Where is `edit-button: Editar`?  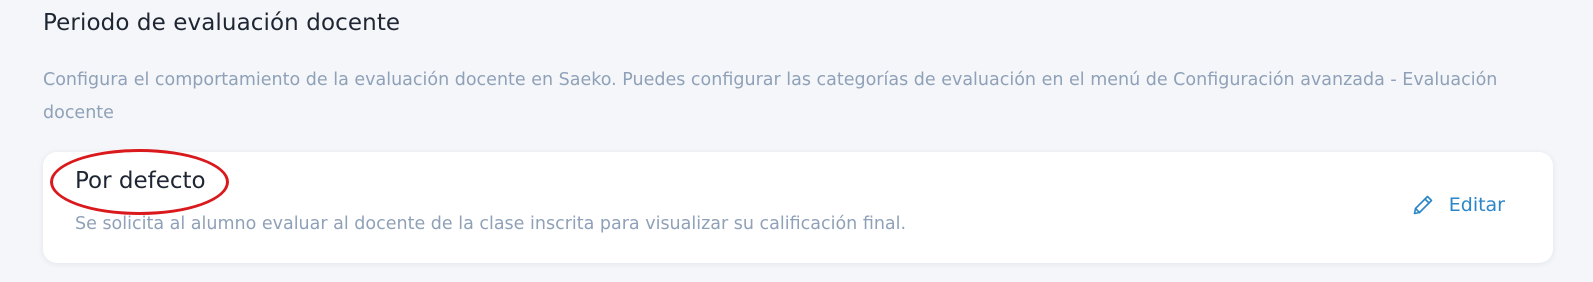
edit-button: Editar is located at coordinates (1458, 205).